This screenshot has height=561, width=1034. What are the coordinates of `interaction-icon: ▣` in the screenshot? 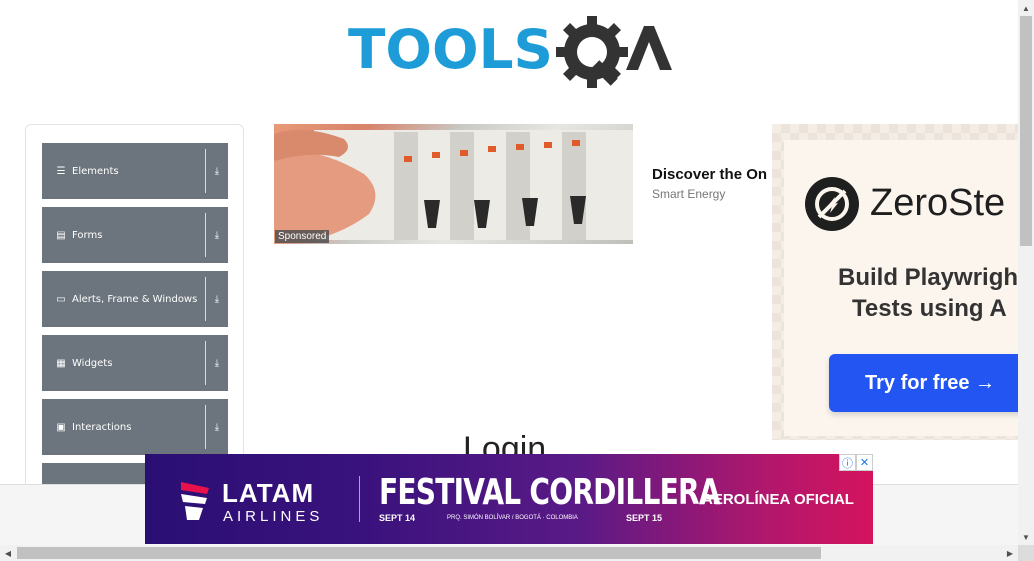 It's located at (61, 427).